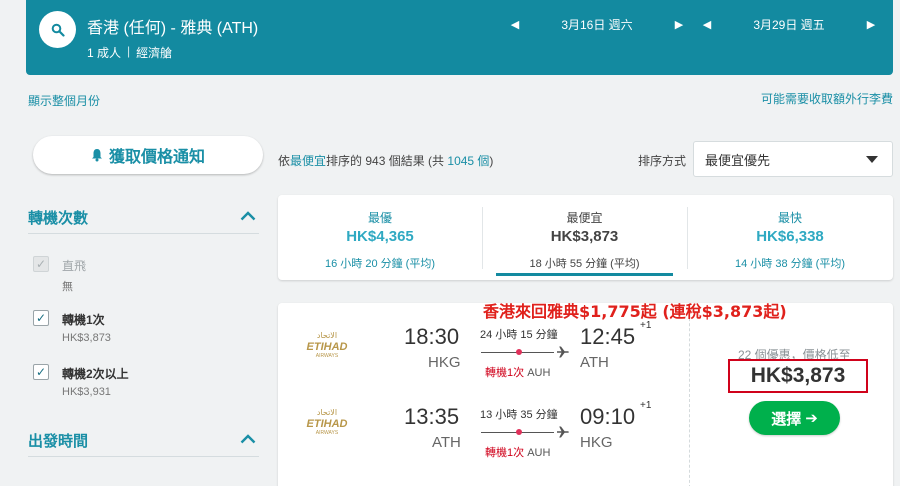 The width and height of the screenshot is (900, 486). What do you see at coordinates (793, 159) in the screenshot?
I see `sort-select: 最便宜優先` at bounding box center [793, 159].